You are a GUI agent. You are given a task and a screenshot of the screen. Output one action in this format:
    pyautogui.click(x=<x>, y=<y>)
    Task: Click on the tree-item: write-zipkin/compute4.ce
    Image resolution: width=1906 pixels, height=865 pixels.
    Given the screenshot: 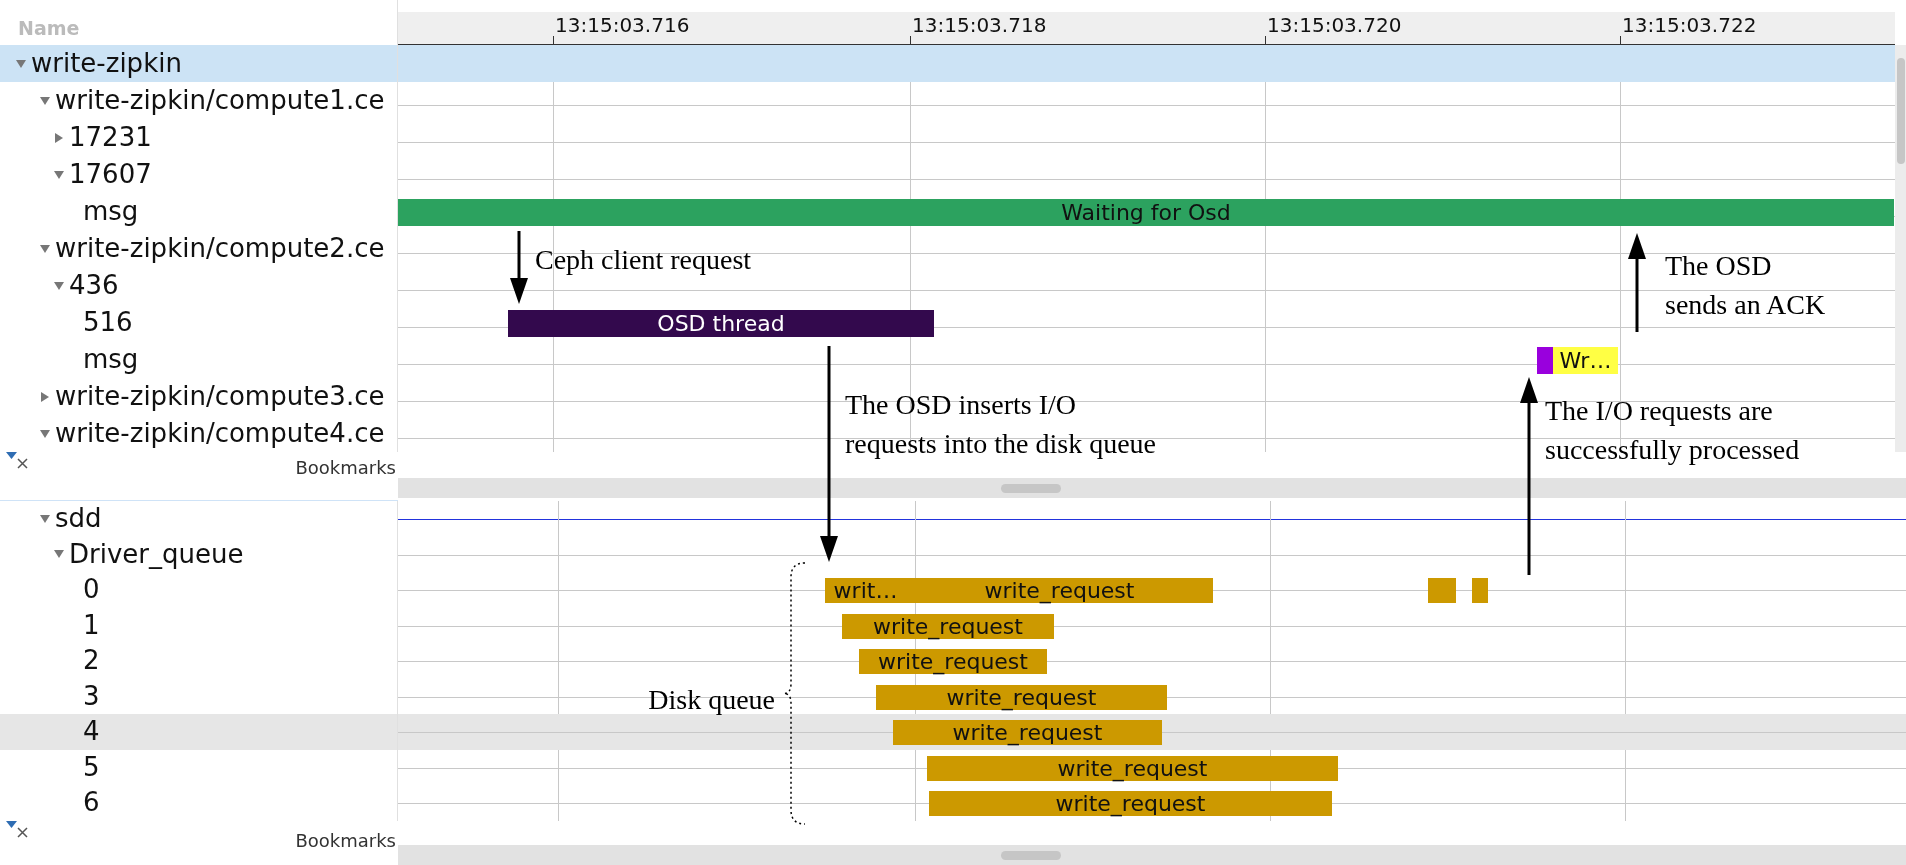 What is the action you would take?
    pyautogui.click(x=198, y=433)
    